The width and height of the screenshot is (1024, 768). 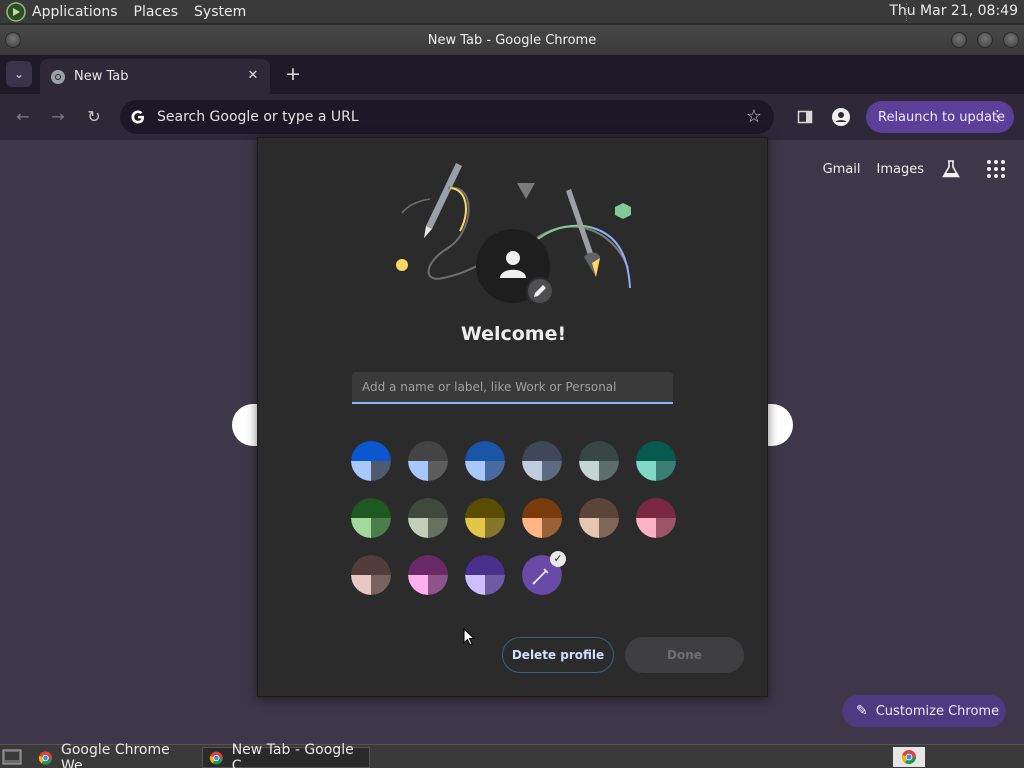 What do you see at coordinates (447, 117) in the screenshot?
I see `omnibox: Search Google or type a URL ☆` at bounding box center [447, 117].